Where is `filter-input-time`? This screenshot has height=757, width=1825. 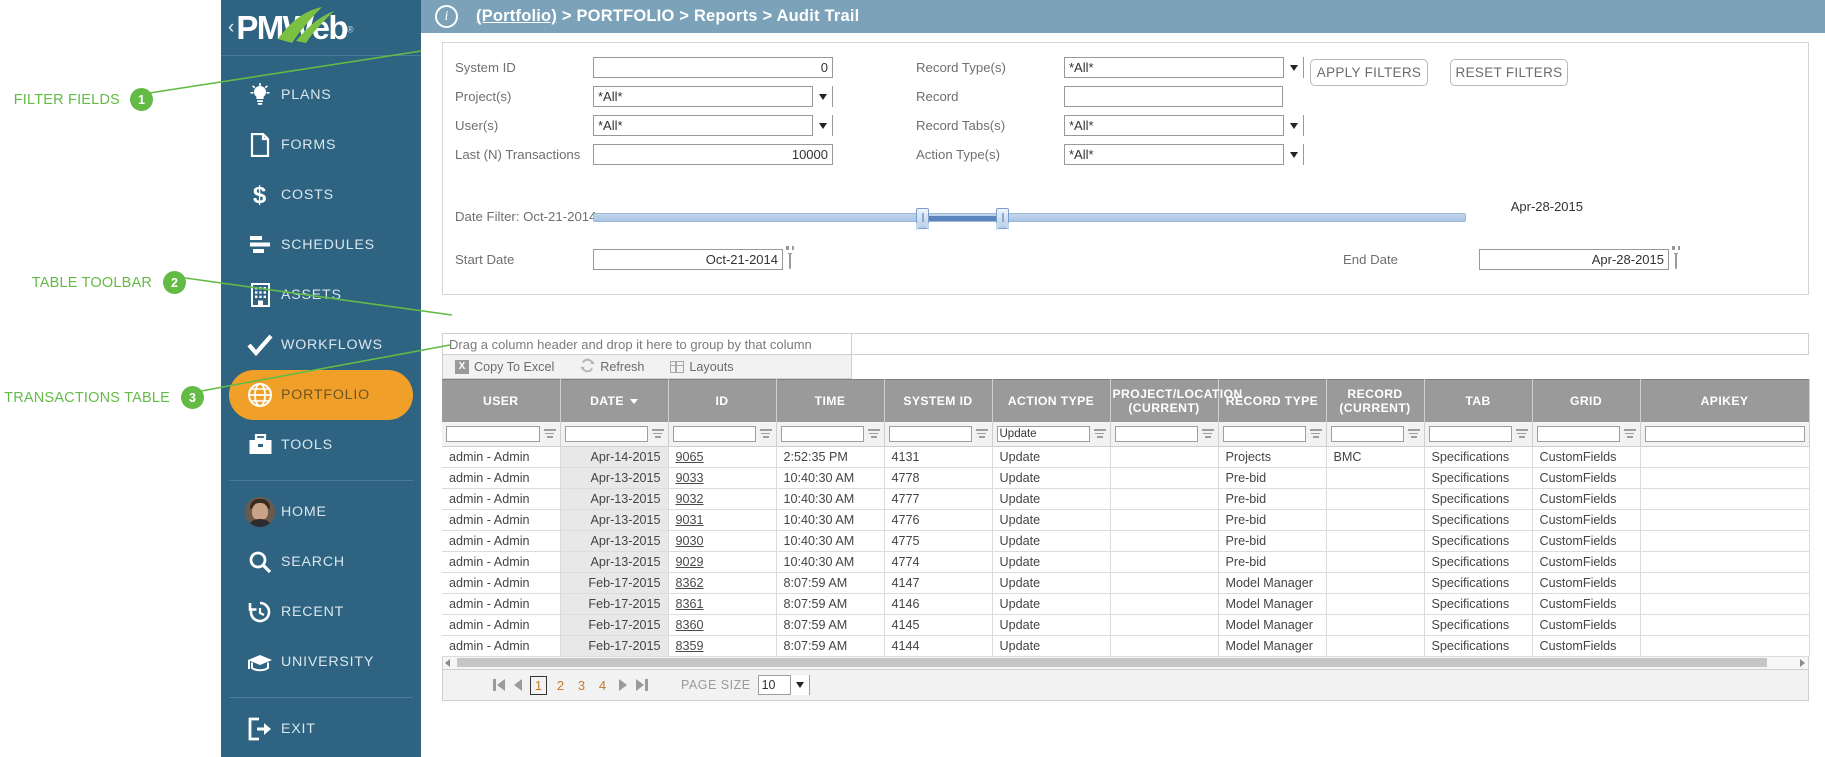
filter-input-time is located at coordinates (822, 433).